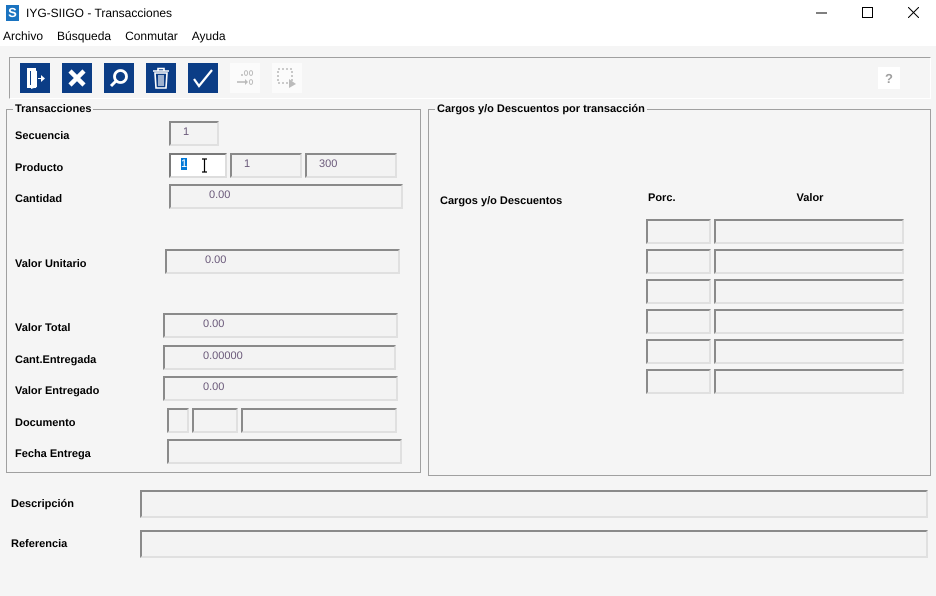 This screenshot has height=596, width=936. Describe the element at coordinates (39, 544) in the screenshot. I see `field-label: Referencia` at that location.